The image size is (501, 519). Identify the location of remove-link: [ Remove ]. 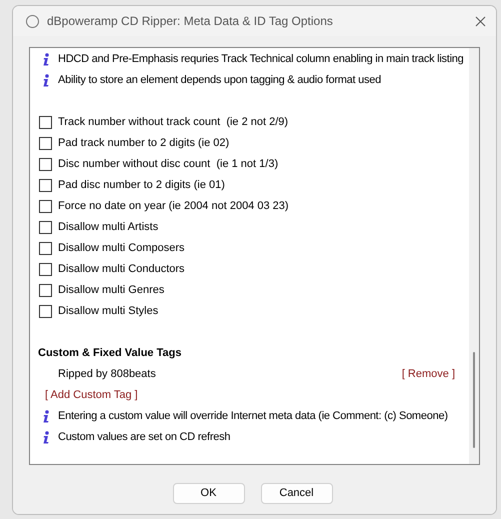
(428, 374).